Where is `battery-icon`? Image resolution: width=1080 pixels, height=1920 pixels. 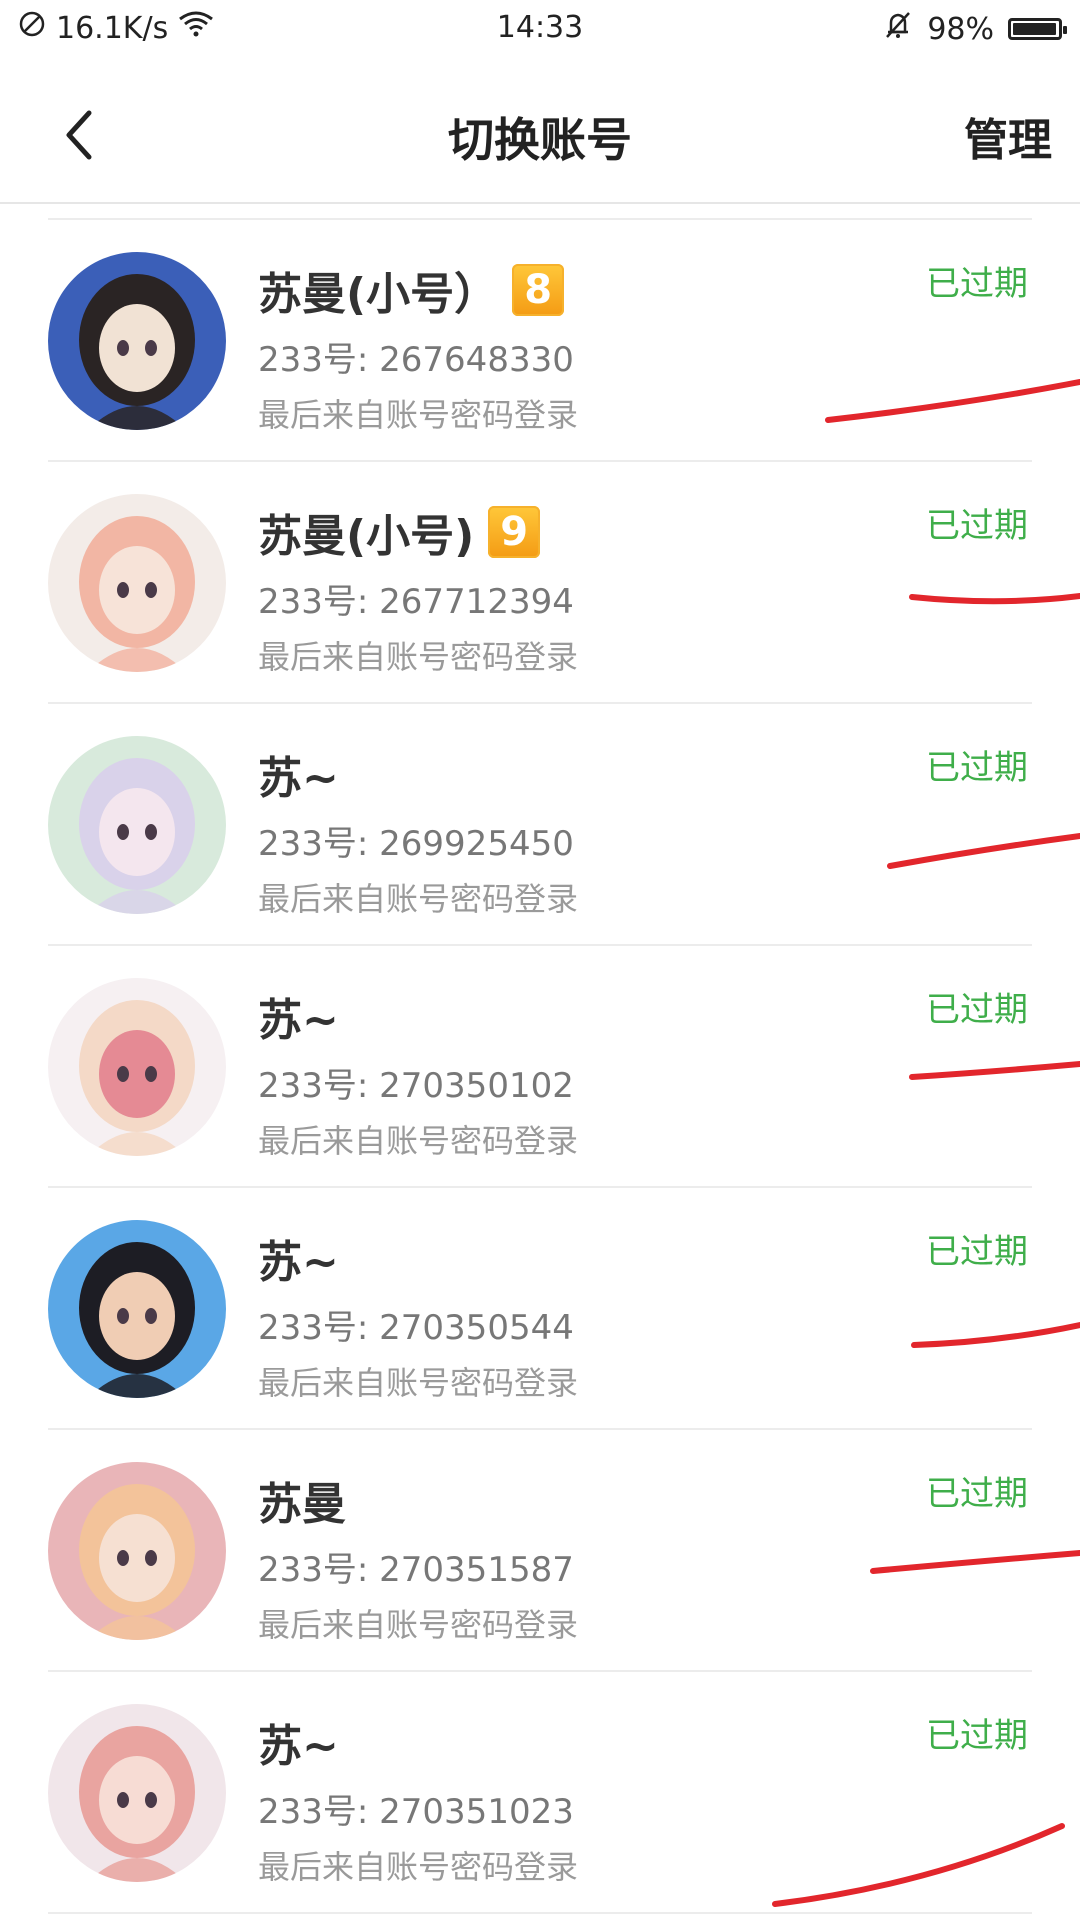
battery-icon is located at coordinates (1037, 29).